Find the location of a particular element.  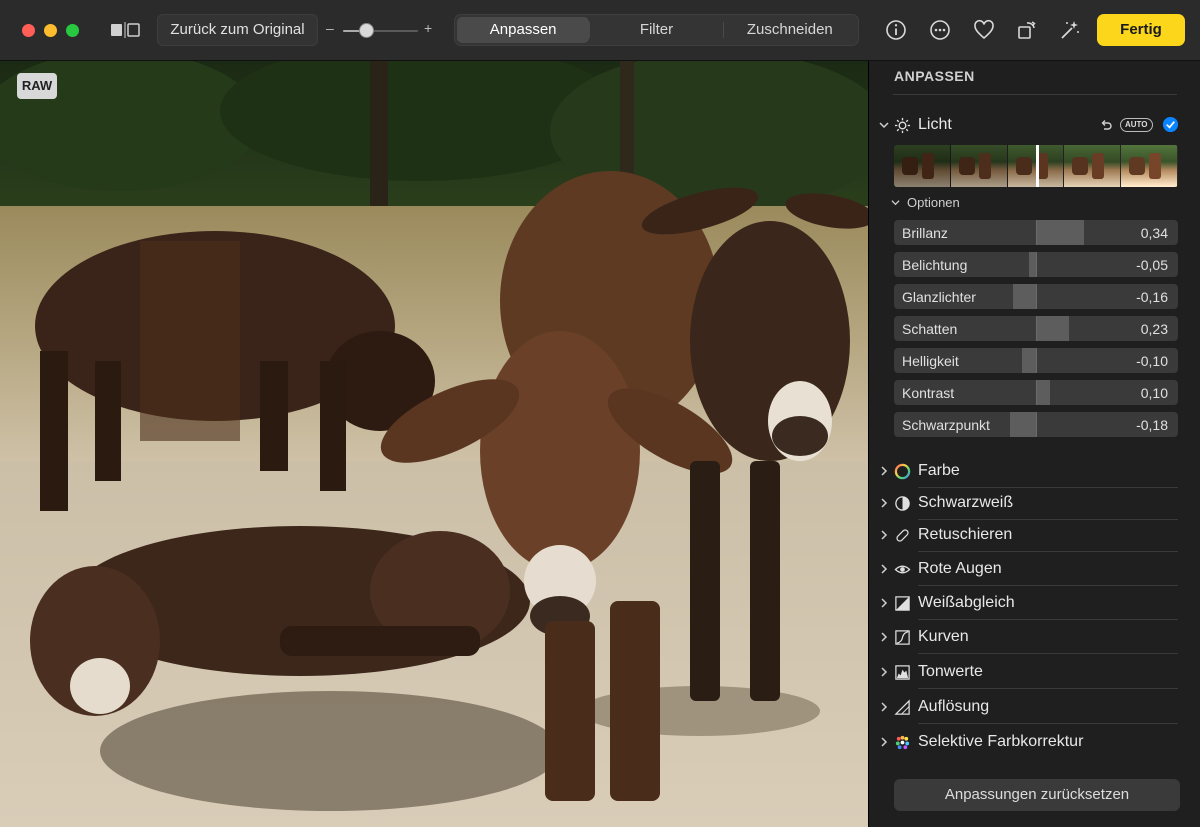

slider-brillanz: Brillanz 0,34 is located at coordinates (1036, 232).